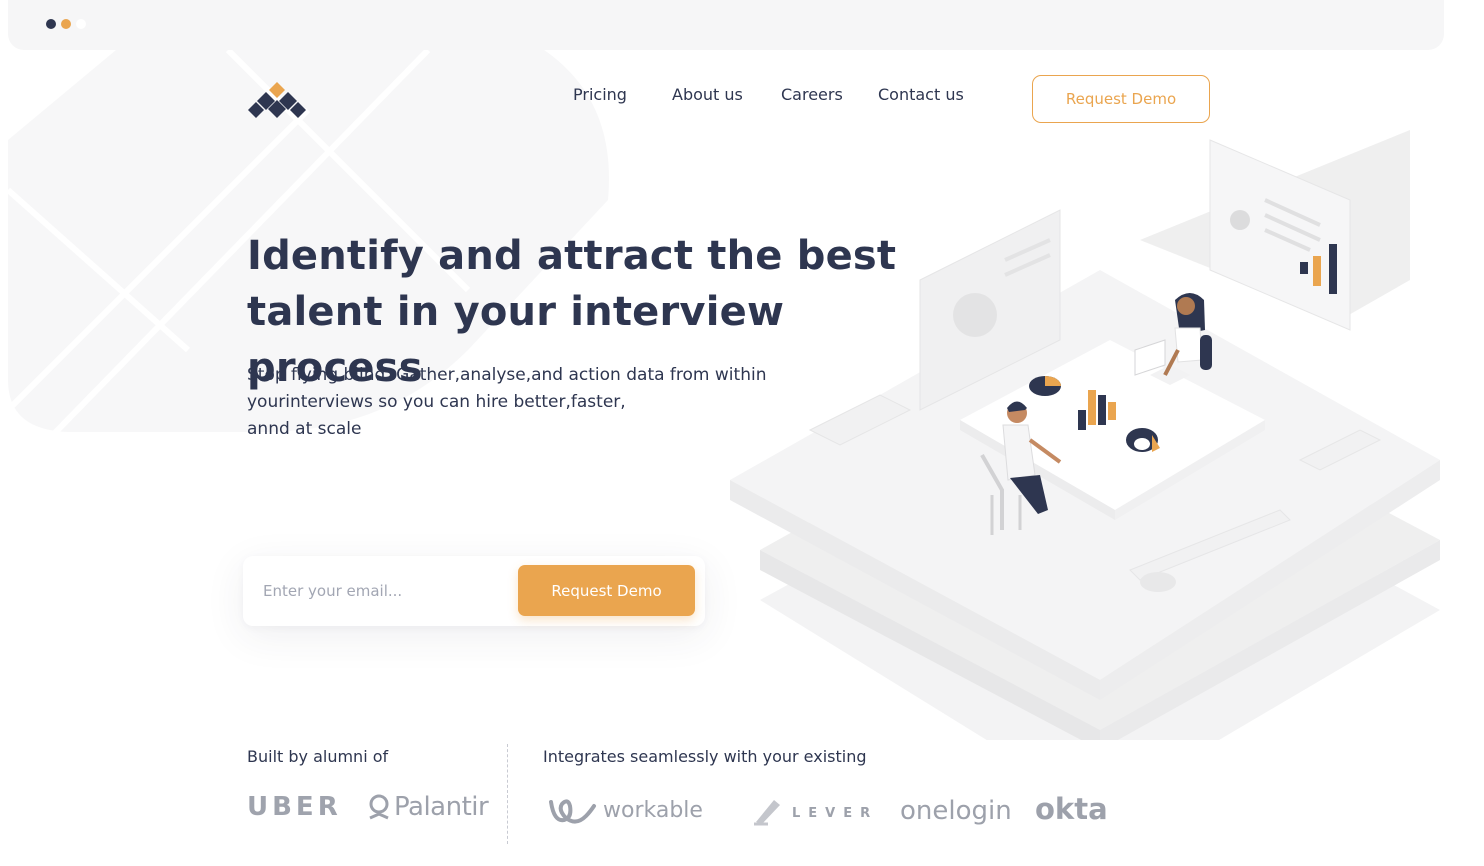 This screenshot has width=1484, height=866. I want to click on logos-divider, so click(507, 794).